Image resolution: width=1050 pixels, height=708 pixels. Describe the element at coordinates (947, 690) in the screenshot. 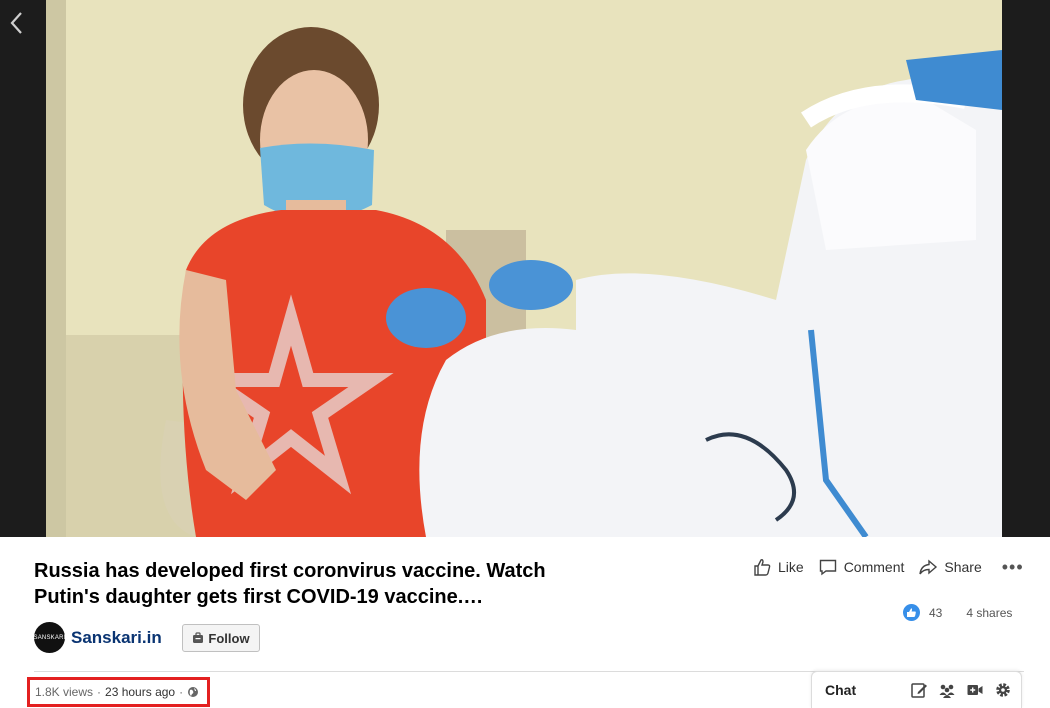

I see `people-icon` at that location.